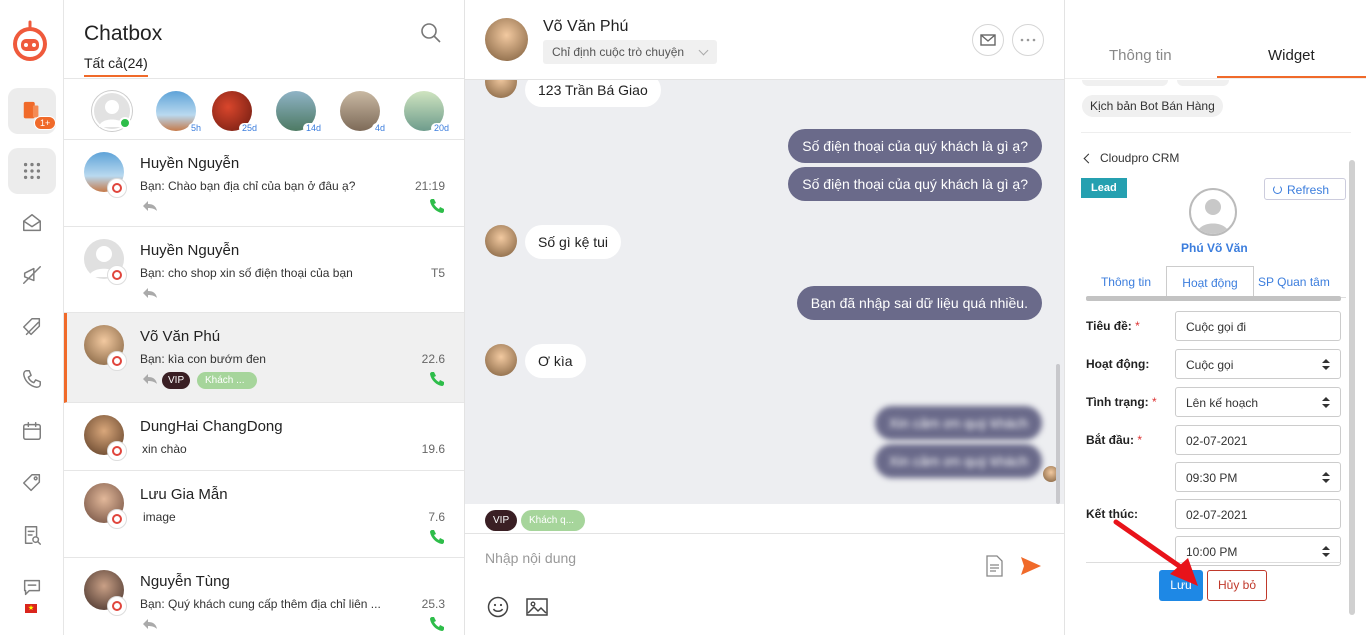 The width and height of the screenshot is (1366, 635). I want to click on story-age: 4d, so click(379, 128).